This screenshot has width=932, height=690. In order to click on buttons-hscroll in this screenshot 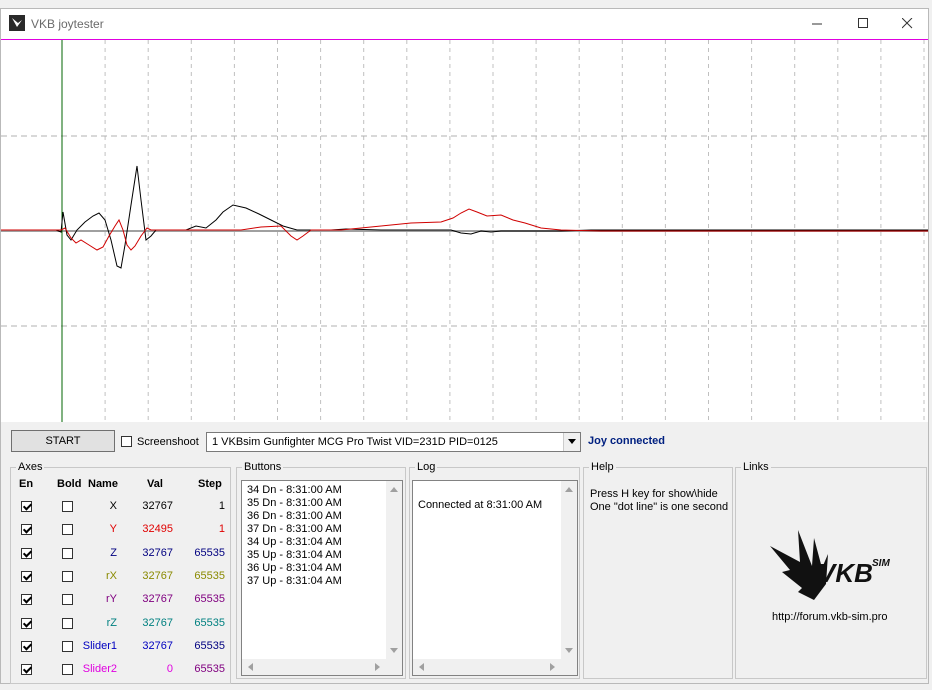, I will do `click(322, 667)`.